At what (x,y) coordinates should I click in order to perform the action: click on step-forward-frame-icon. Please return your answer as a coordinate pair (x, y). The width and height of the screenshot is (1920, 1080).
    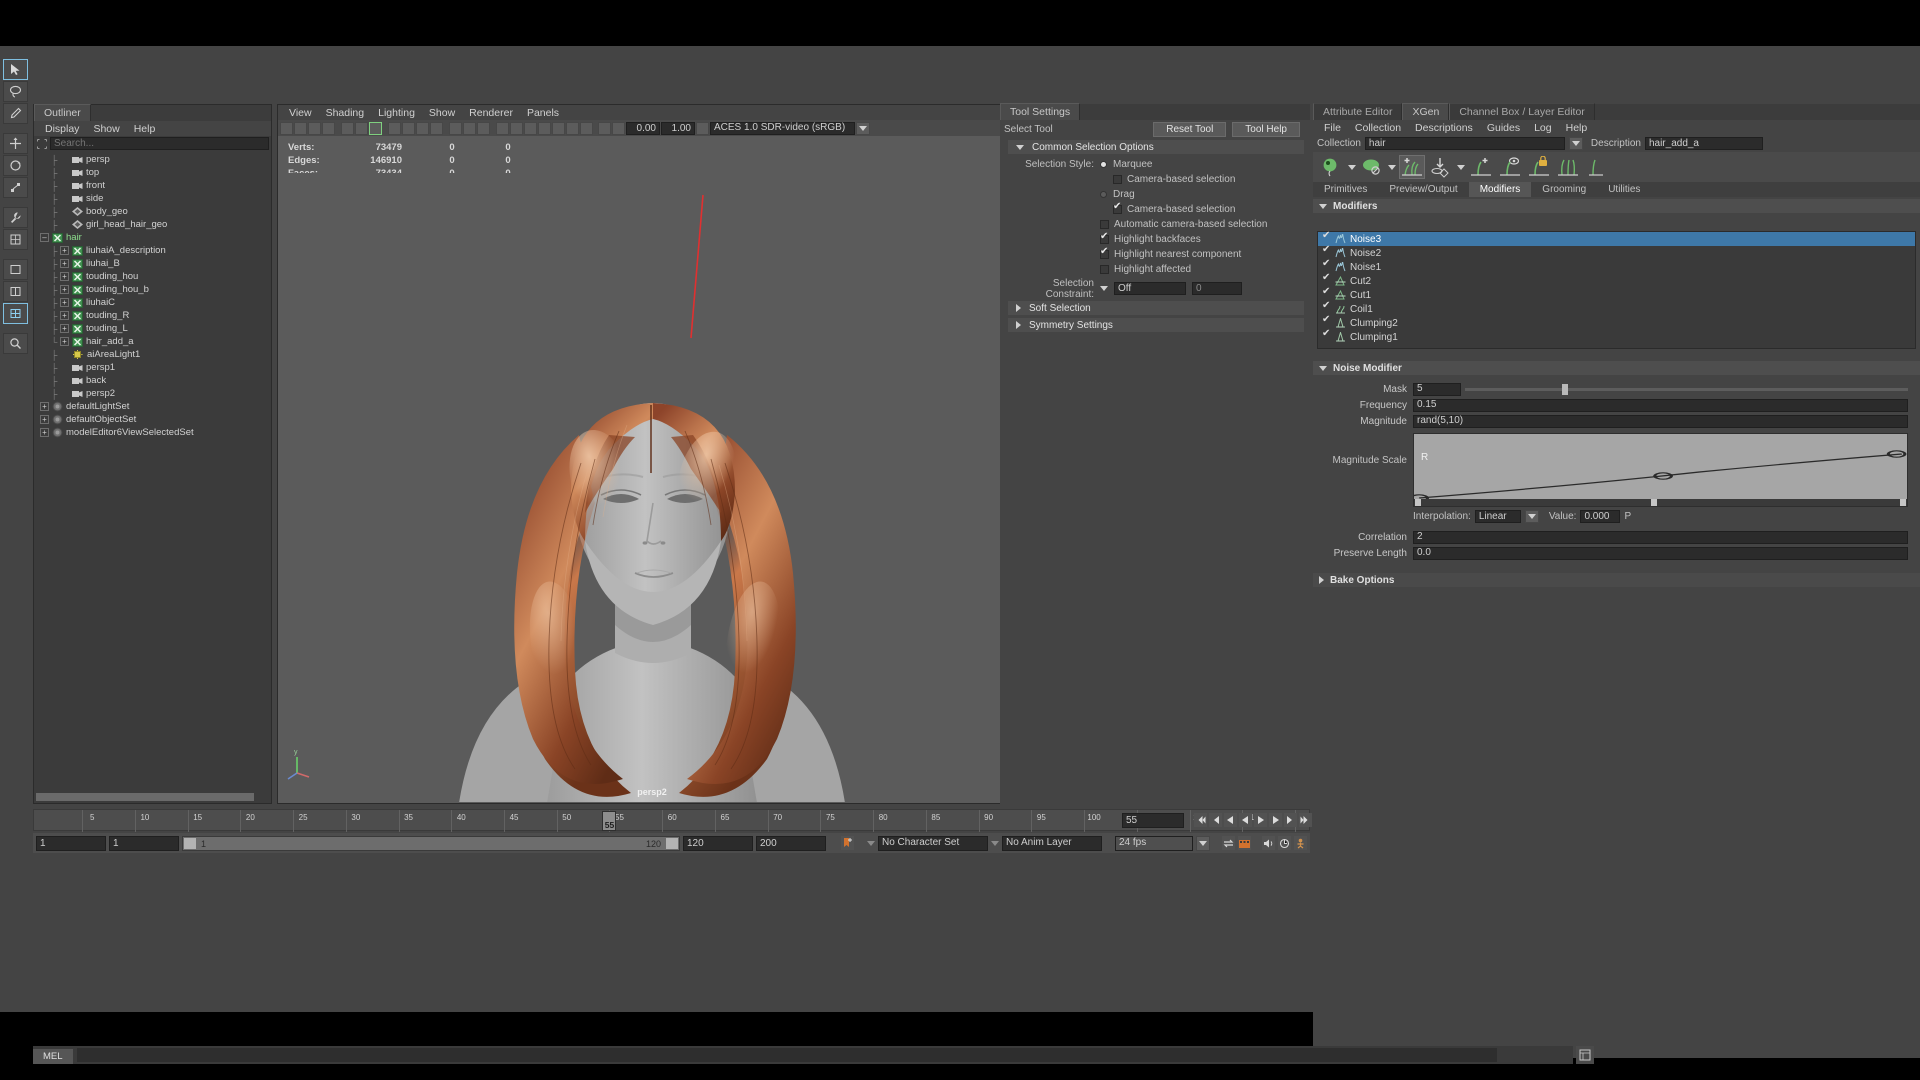
    Looking at the image, I should click on (1275, 820).